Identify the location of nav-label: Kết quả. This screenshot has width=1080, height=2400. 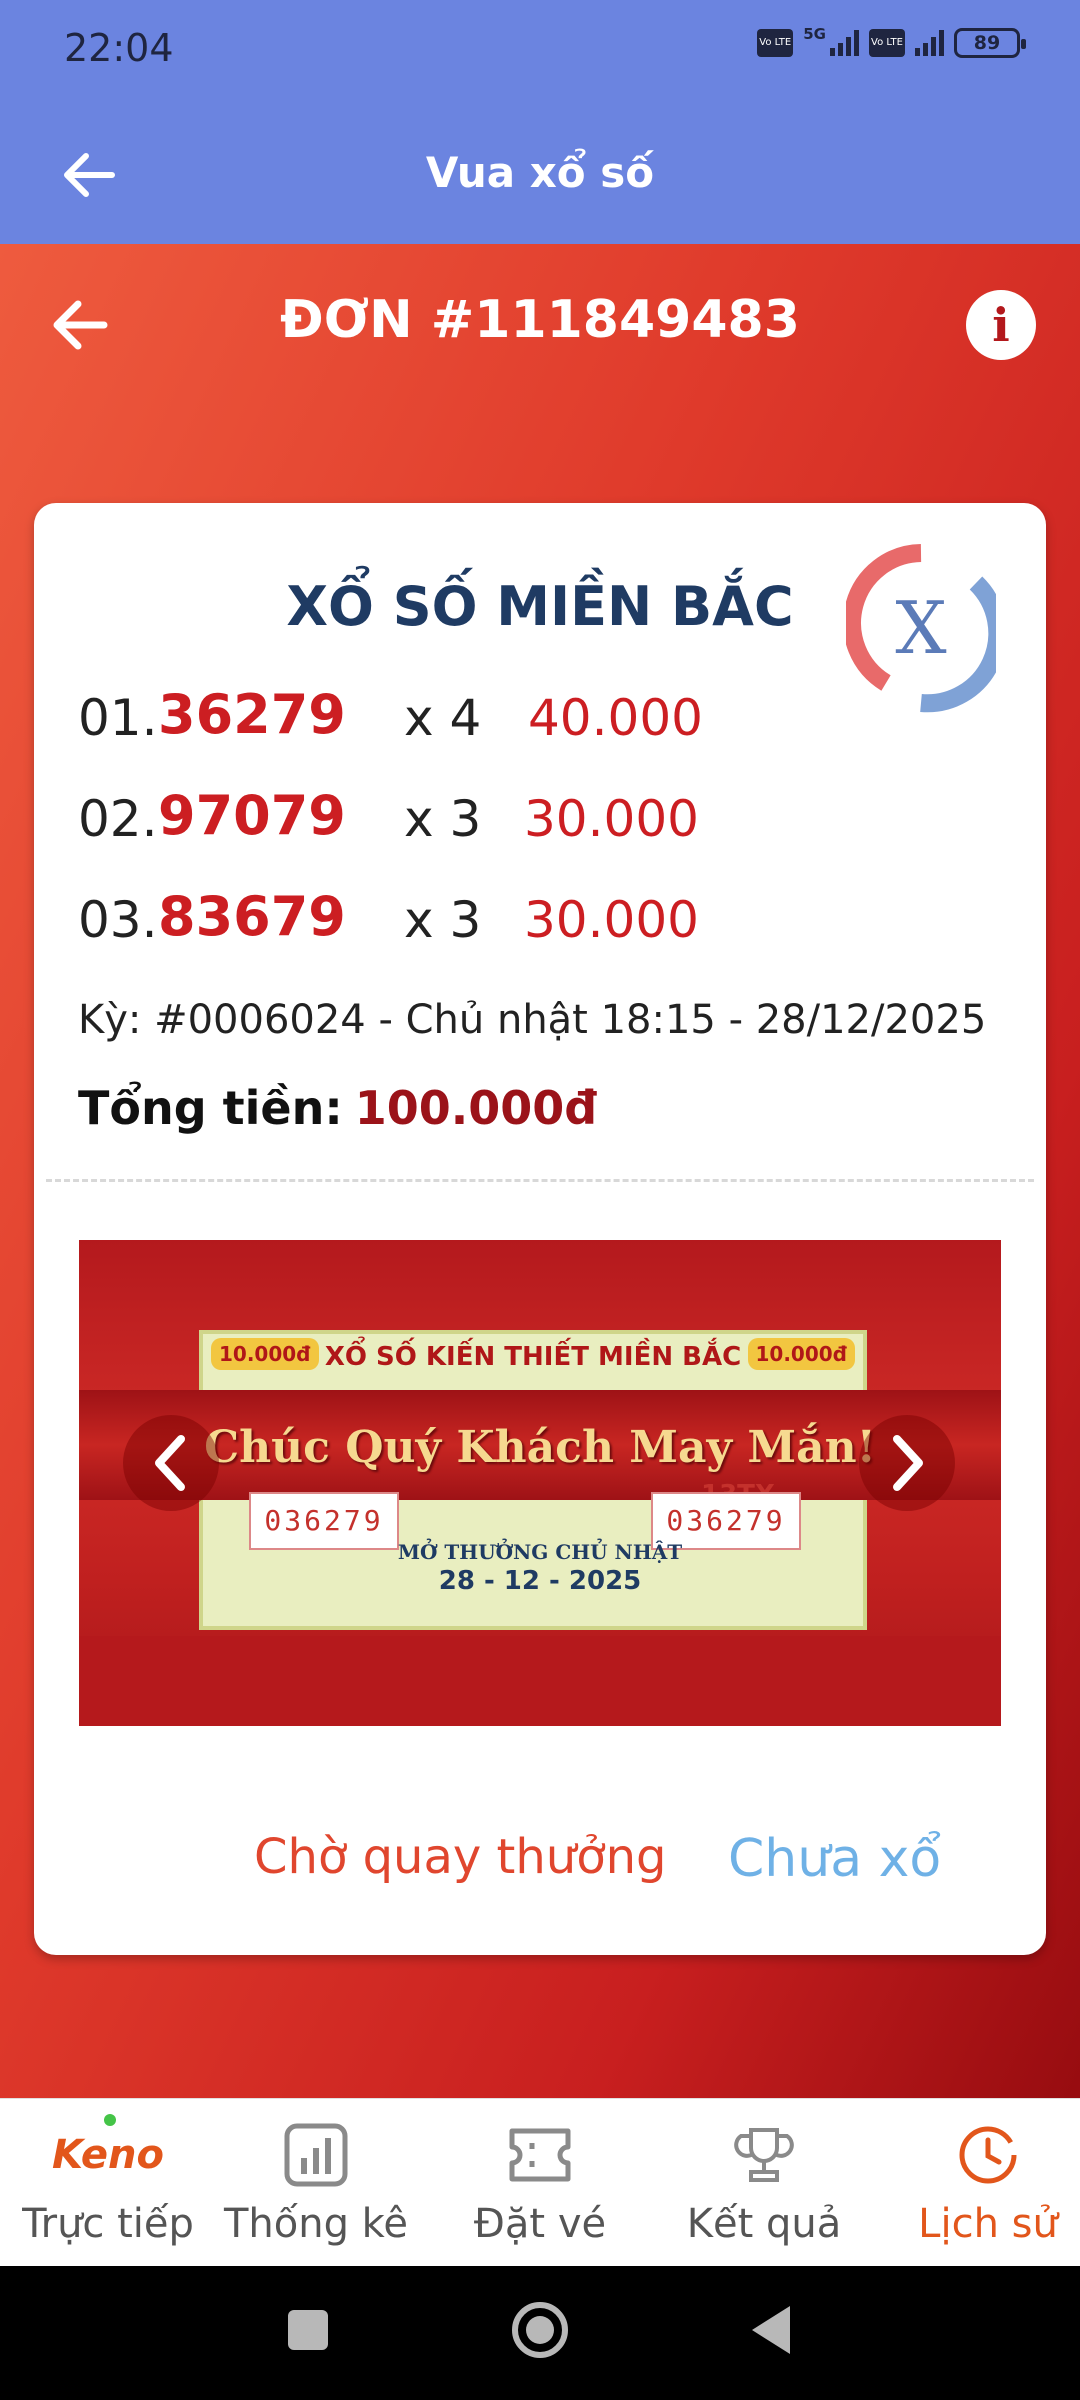
(764, 2224).